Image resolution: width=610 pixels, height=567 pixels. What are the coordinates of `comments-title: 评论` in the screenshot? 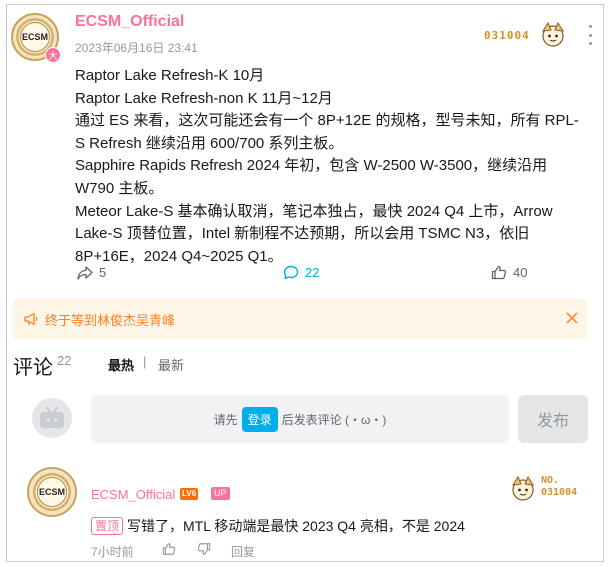 It's located at (33, 368).